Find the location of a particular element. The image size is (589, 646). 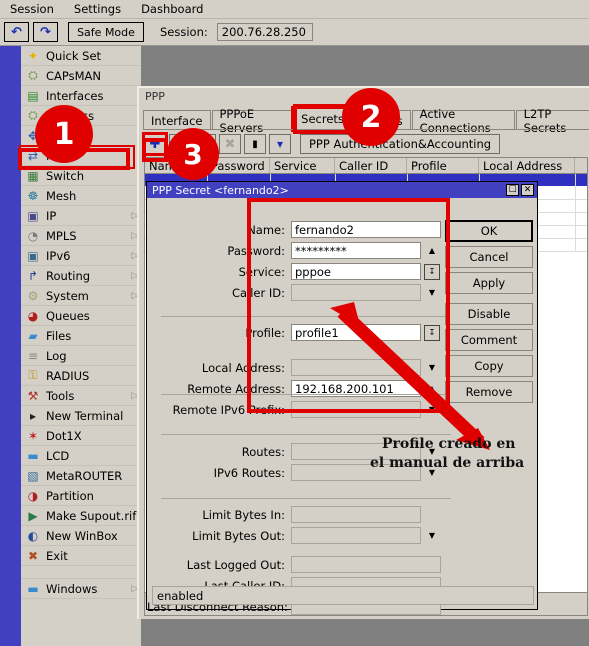

sidebar-item-lcd: ▬ LCD is located at coordinates (81, 456).